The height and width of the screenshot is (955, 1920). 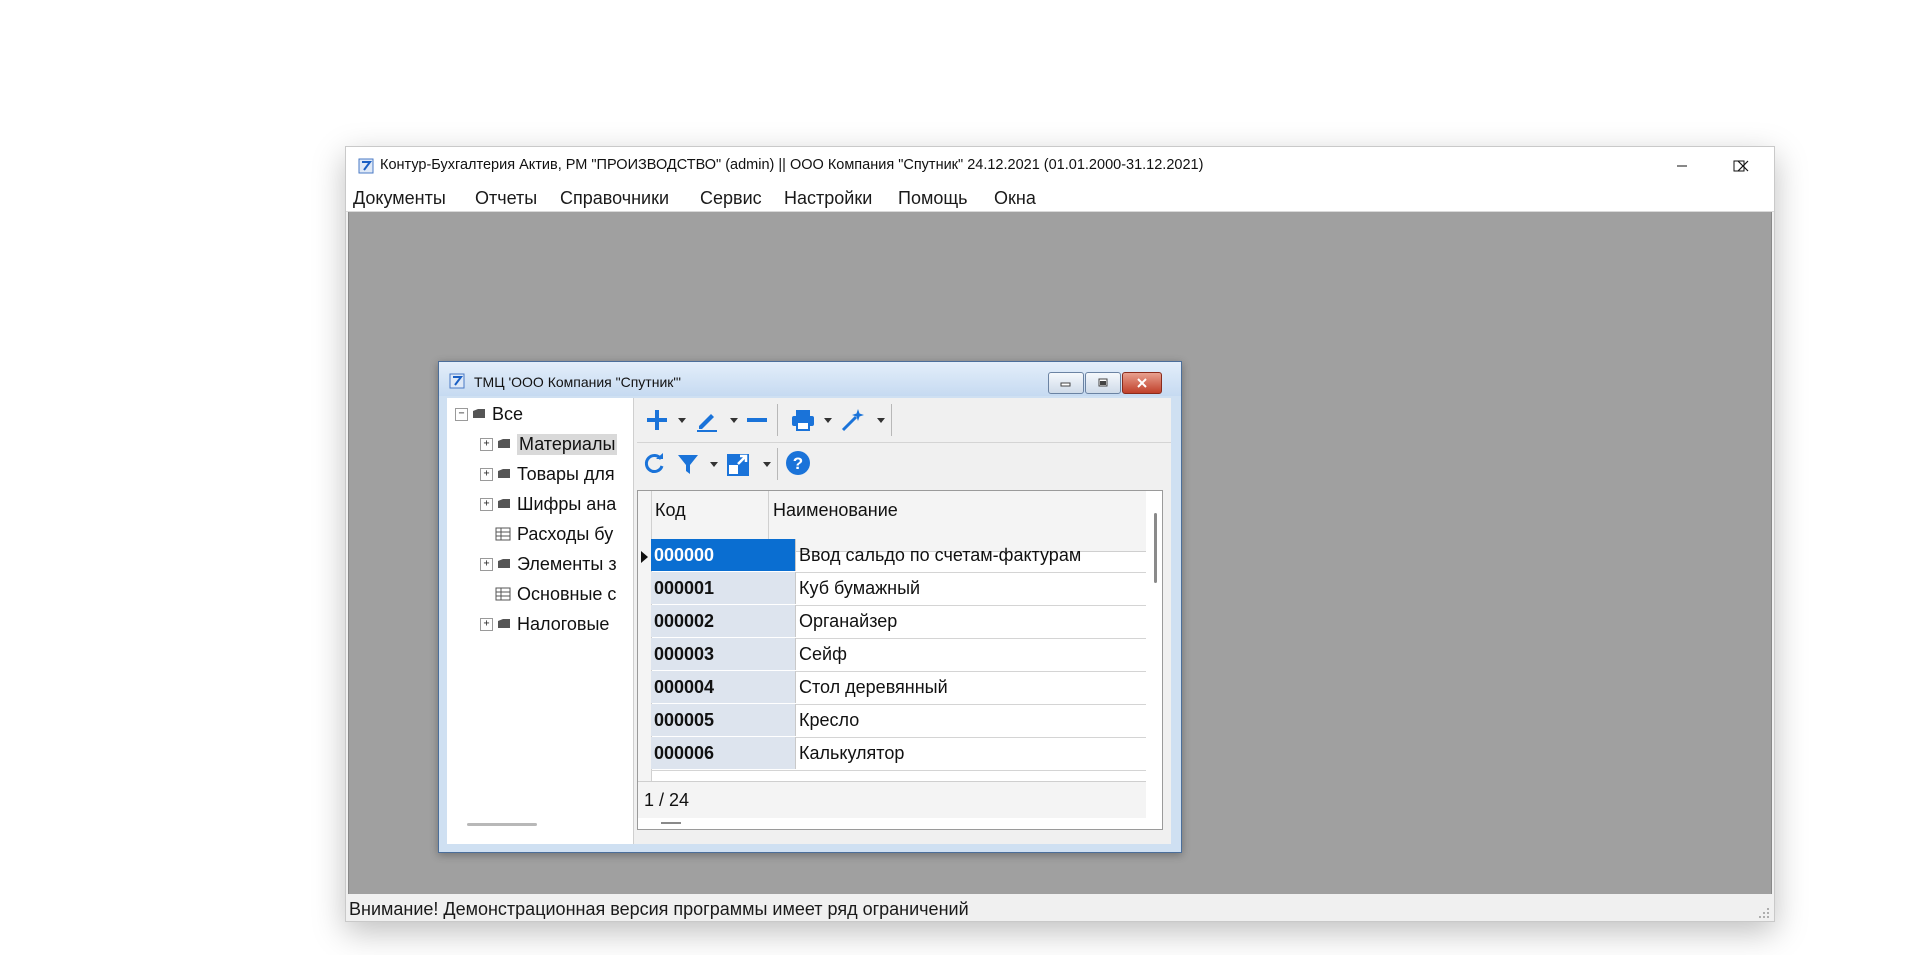 I want to click on tree-item: + Налоговые, so click(x=544, y=624).